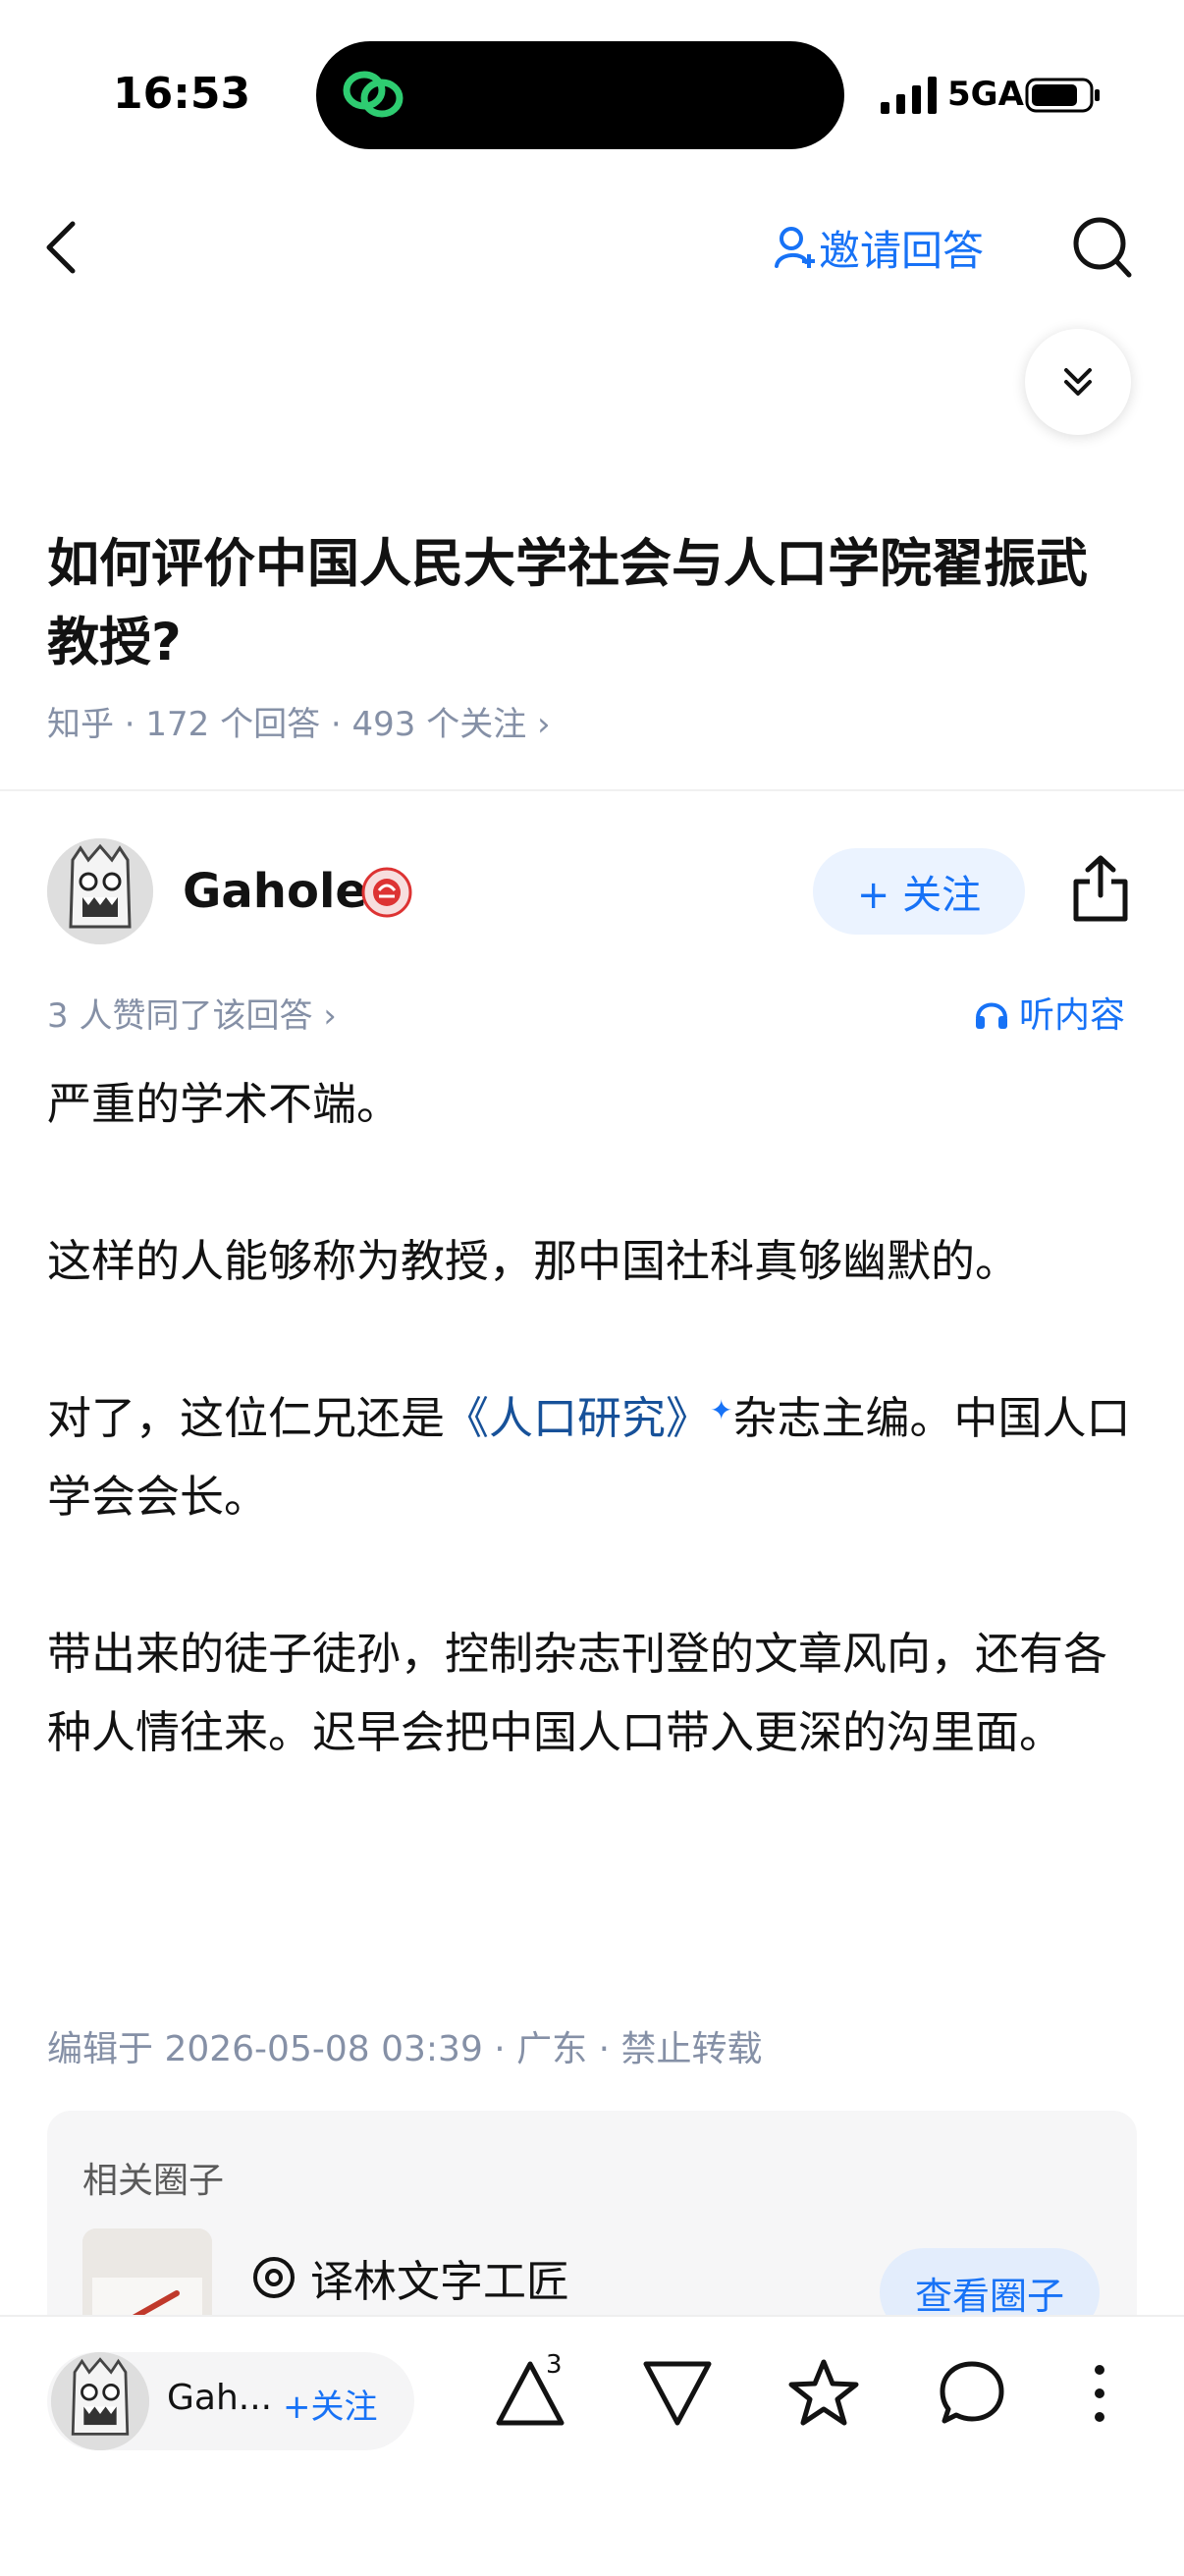  I want to click on circle-name: 译林文字工匠, so click(410, 2277).